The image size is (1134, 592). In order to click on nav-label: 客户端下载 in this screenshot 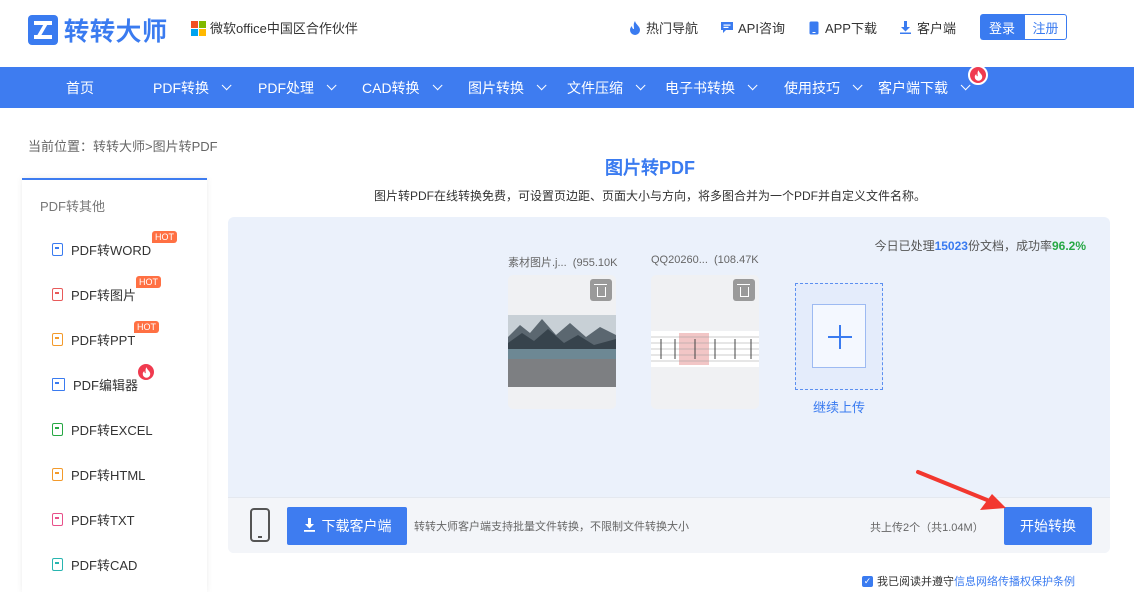, I will do `click(913, 87)`.